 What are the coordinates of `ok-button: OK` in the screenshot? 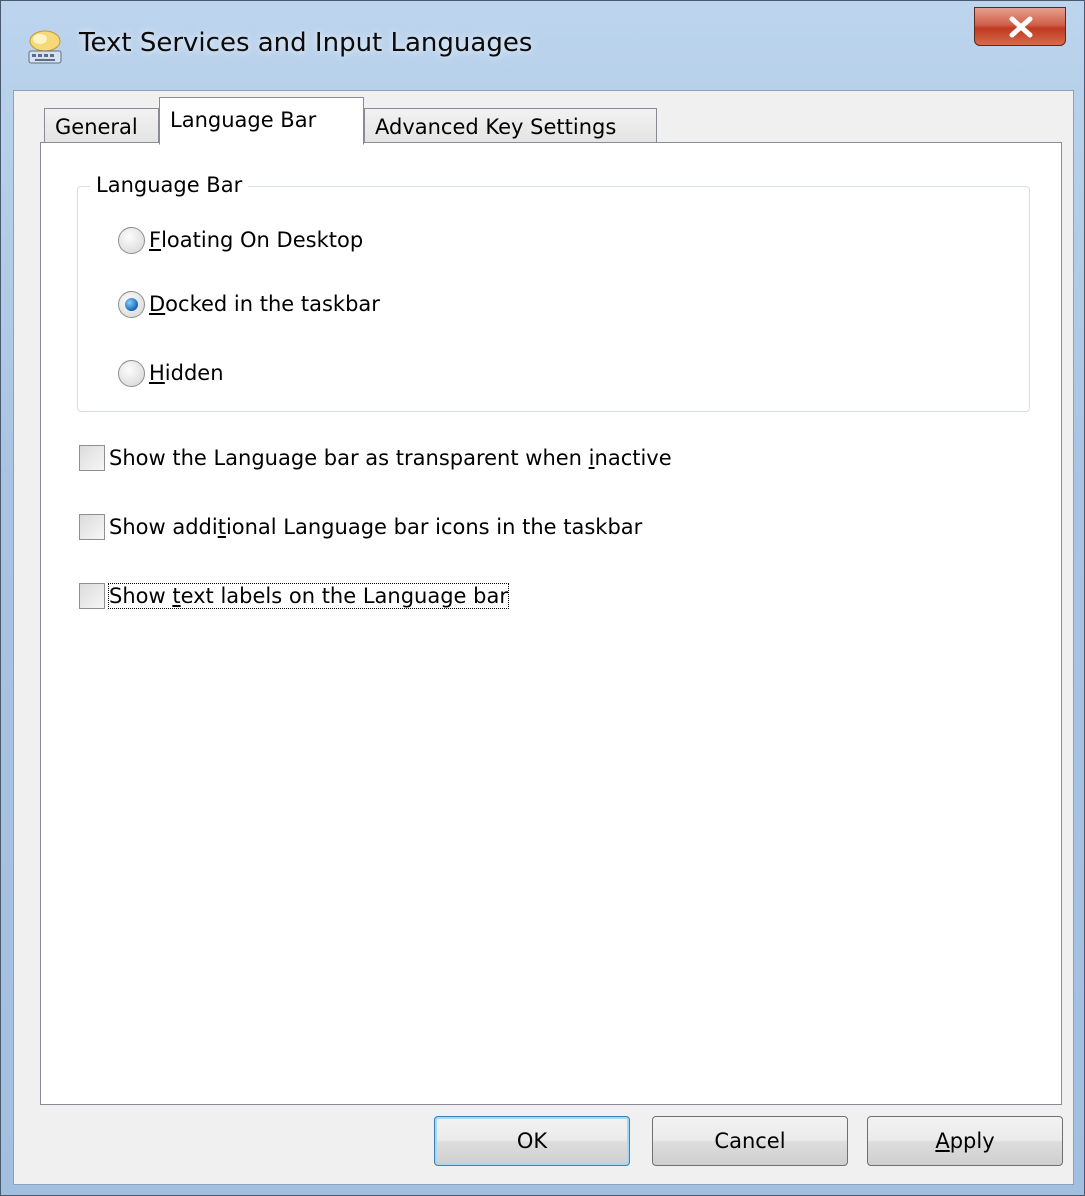 It's located at (532, 1141).